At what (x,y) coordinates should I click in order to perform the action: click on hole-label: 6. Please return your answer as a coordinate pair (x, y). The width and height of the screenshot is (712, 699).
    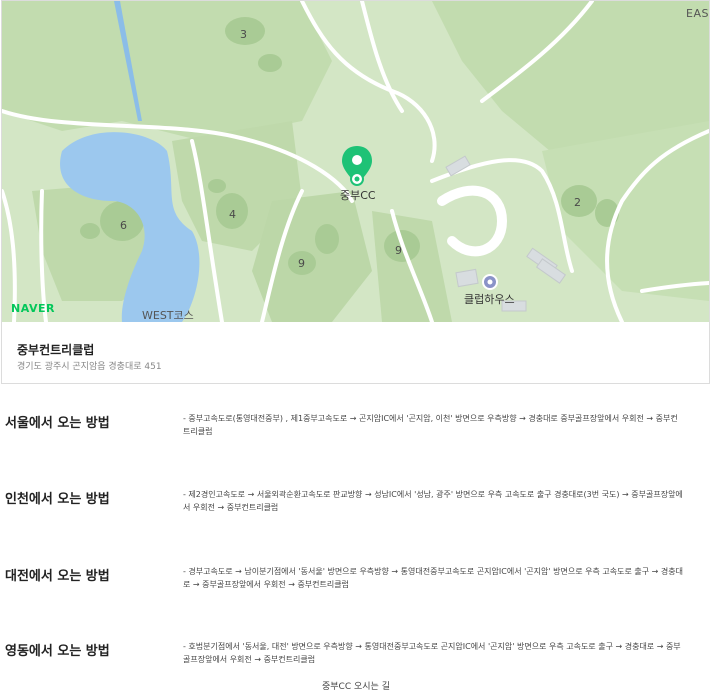
    Looking at the image, I should click on (123, 225).